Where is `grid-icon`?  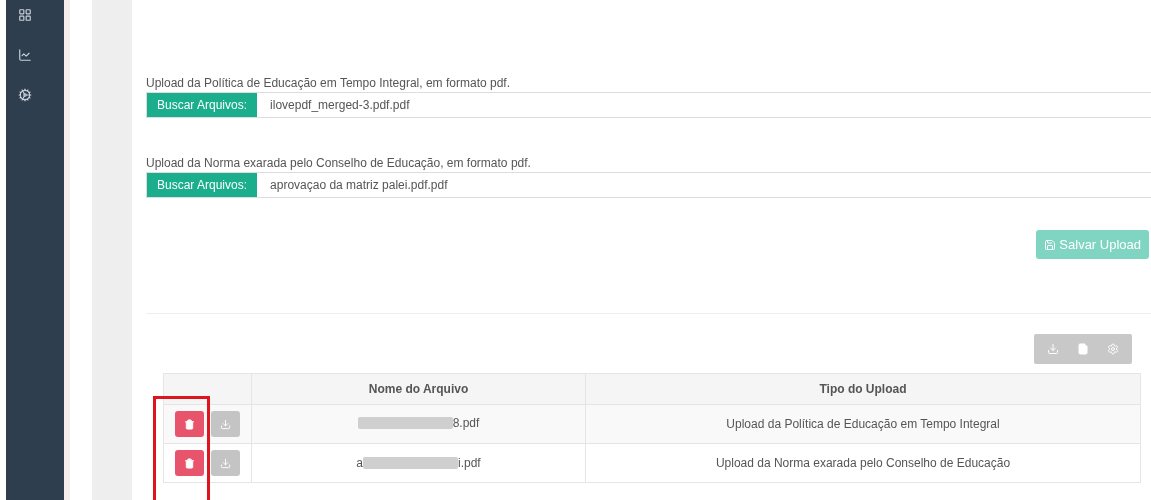 grid-icon is located at coordinates (25, 15).